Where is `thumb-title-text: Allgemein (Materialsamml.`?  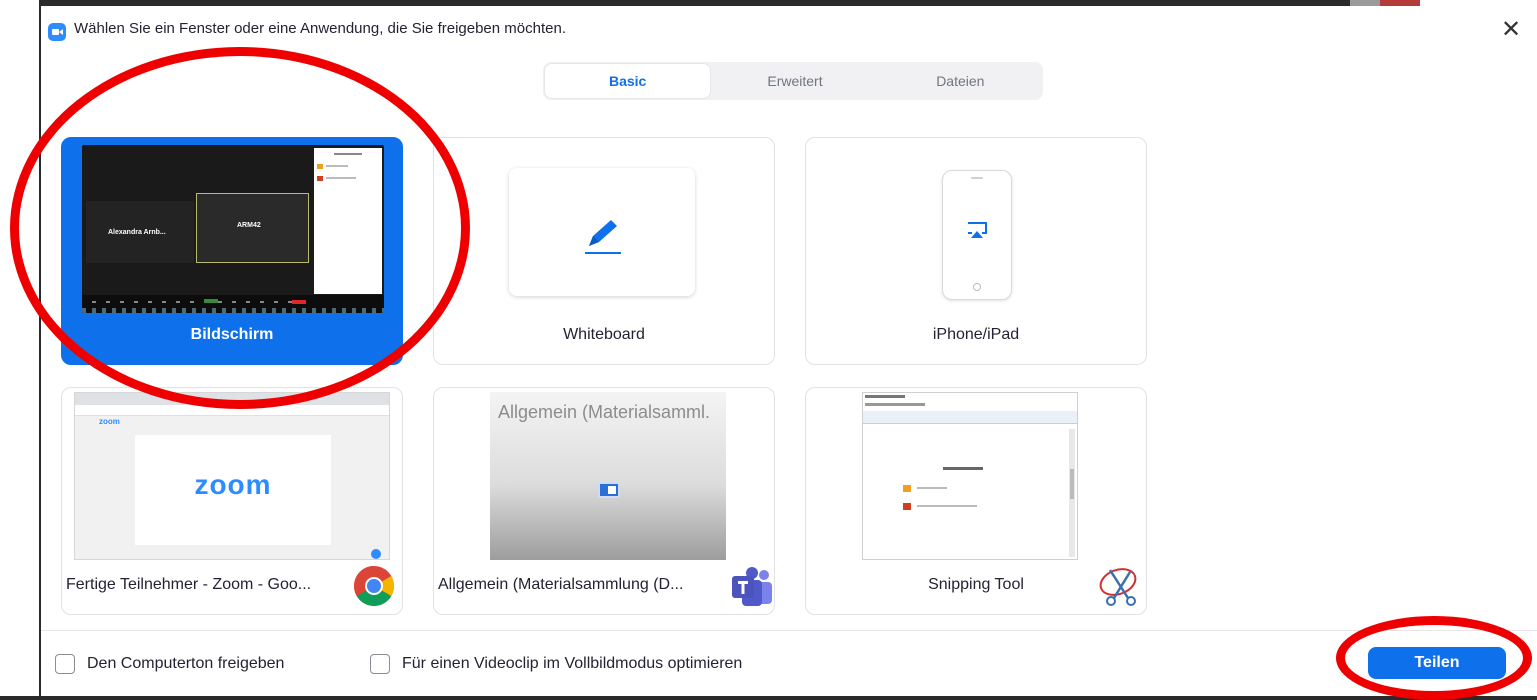 thumb-title-text: Allgemein (Materialsamml. is located at coordinates (604, 412).